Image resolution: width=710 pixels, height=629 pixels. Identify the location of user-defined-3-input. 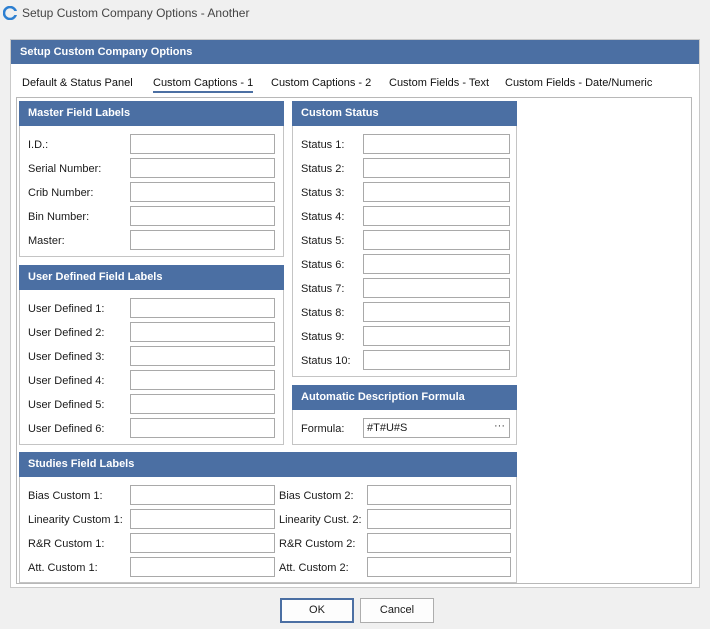
(202, 356).